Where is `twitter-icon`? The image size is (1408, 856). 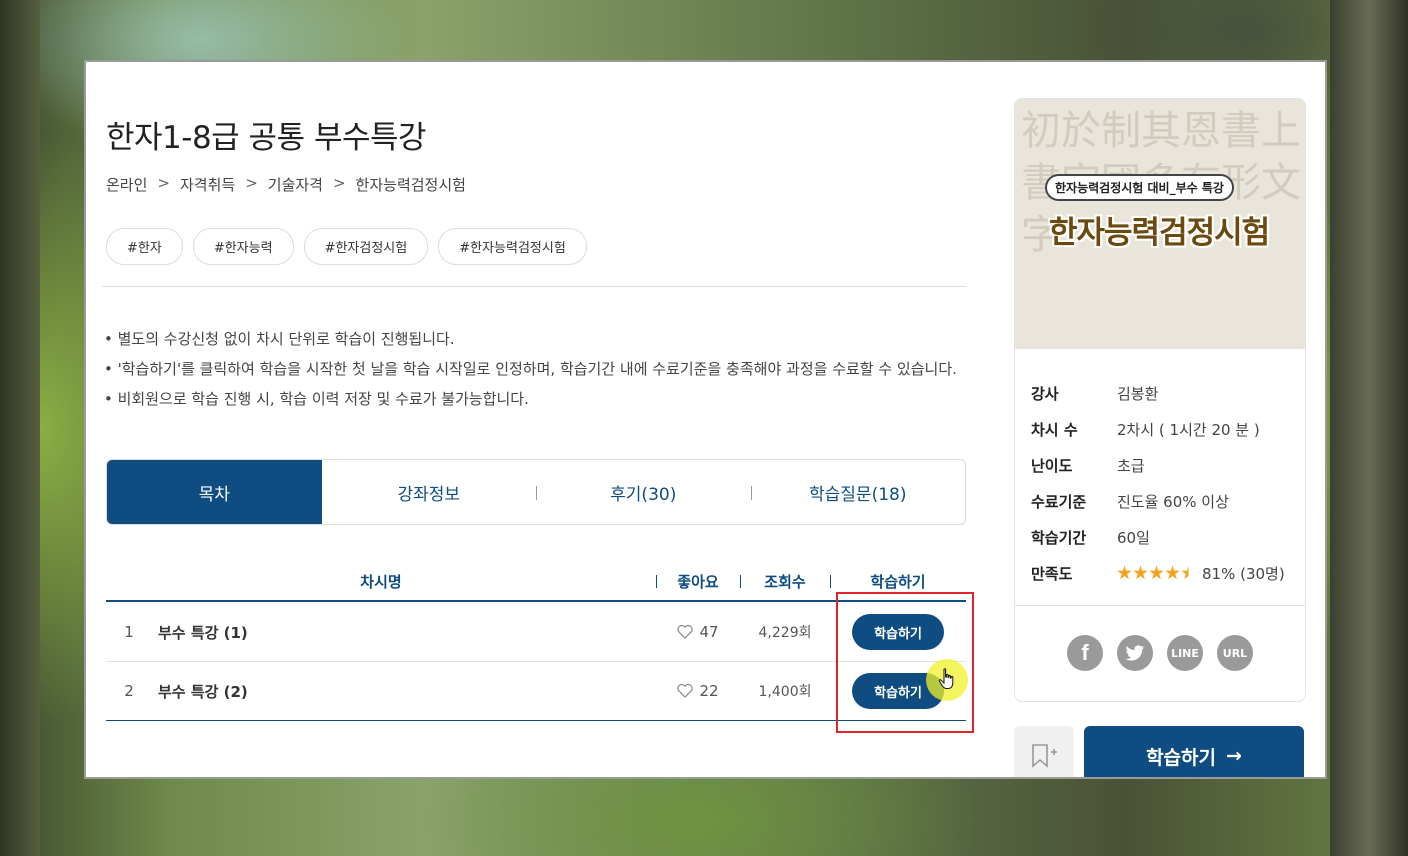
twitter-icon is located at coordinates (1135, 653).